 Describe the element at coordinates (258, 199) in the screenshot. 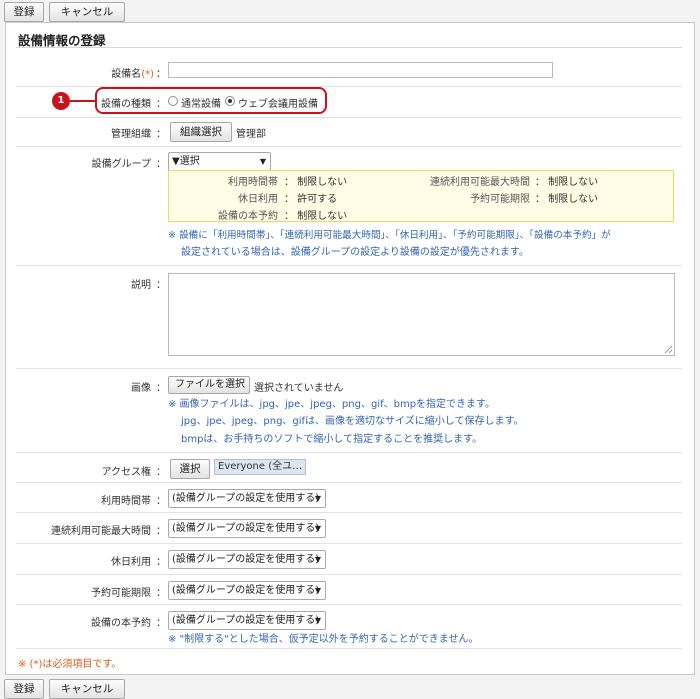

I see `detail-label: 休日利用` at that location.